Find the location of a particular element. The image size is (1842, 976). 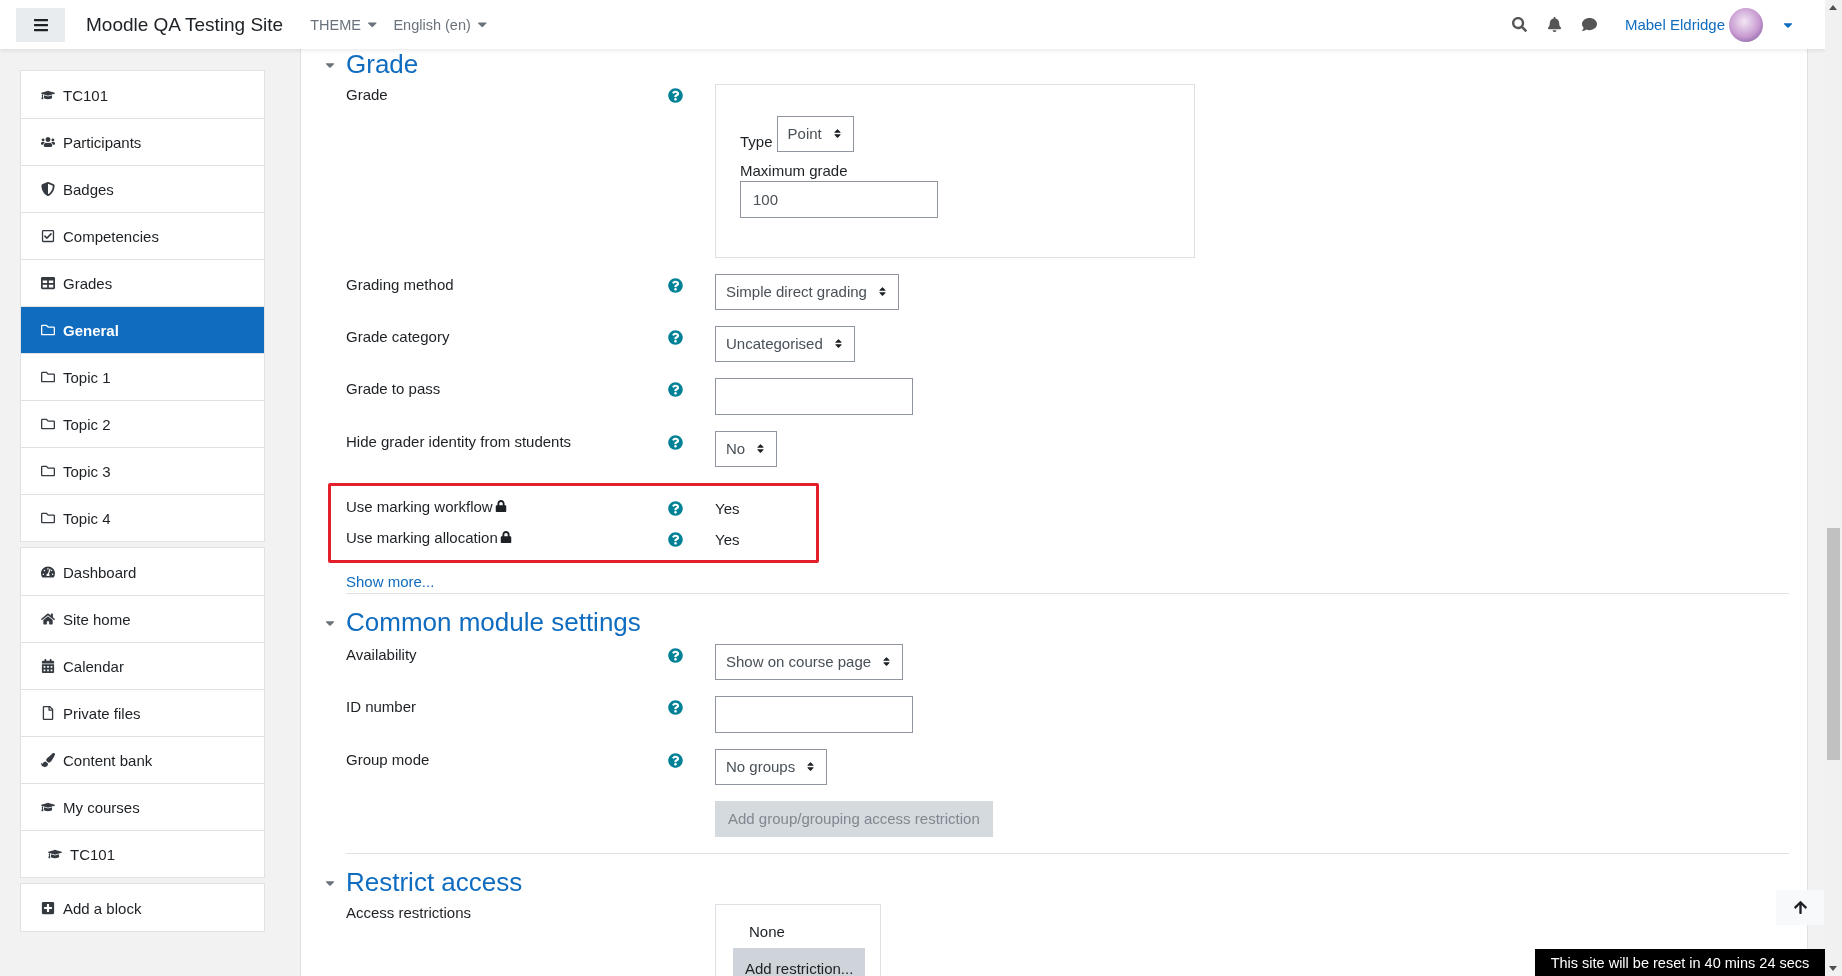

select-field: Simple direct grading is located at coordinates (807, 291).